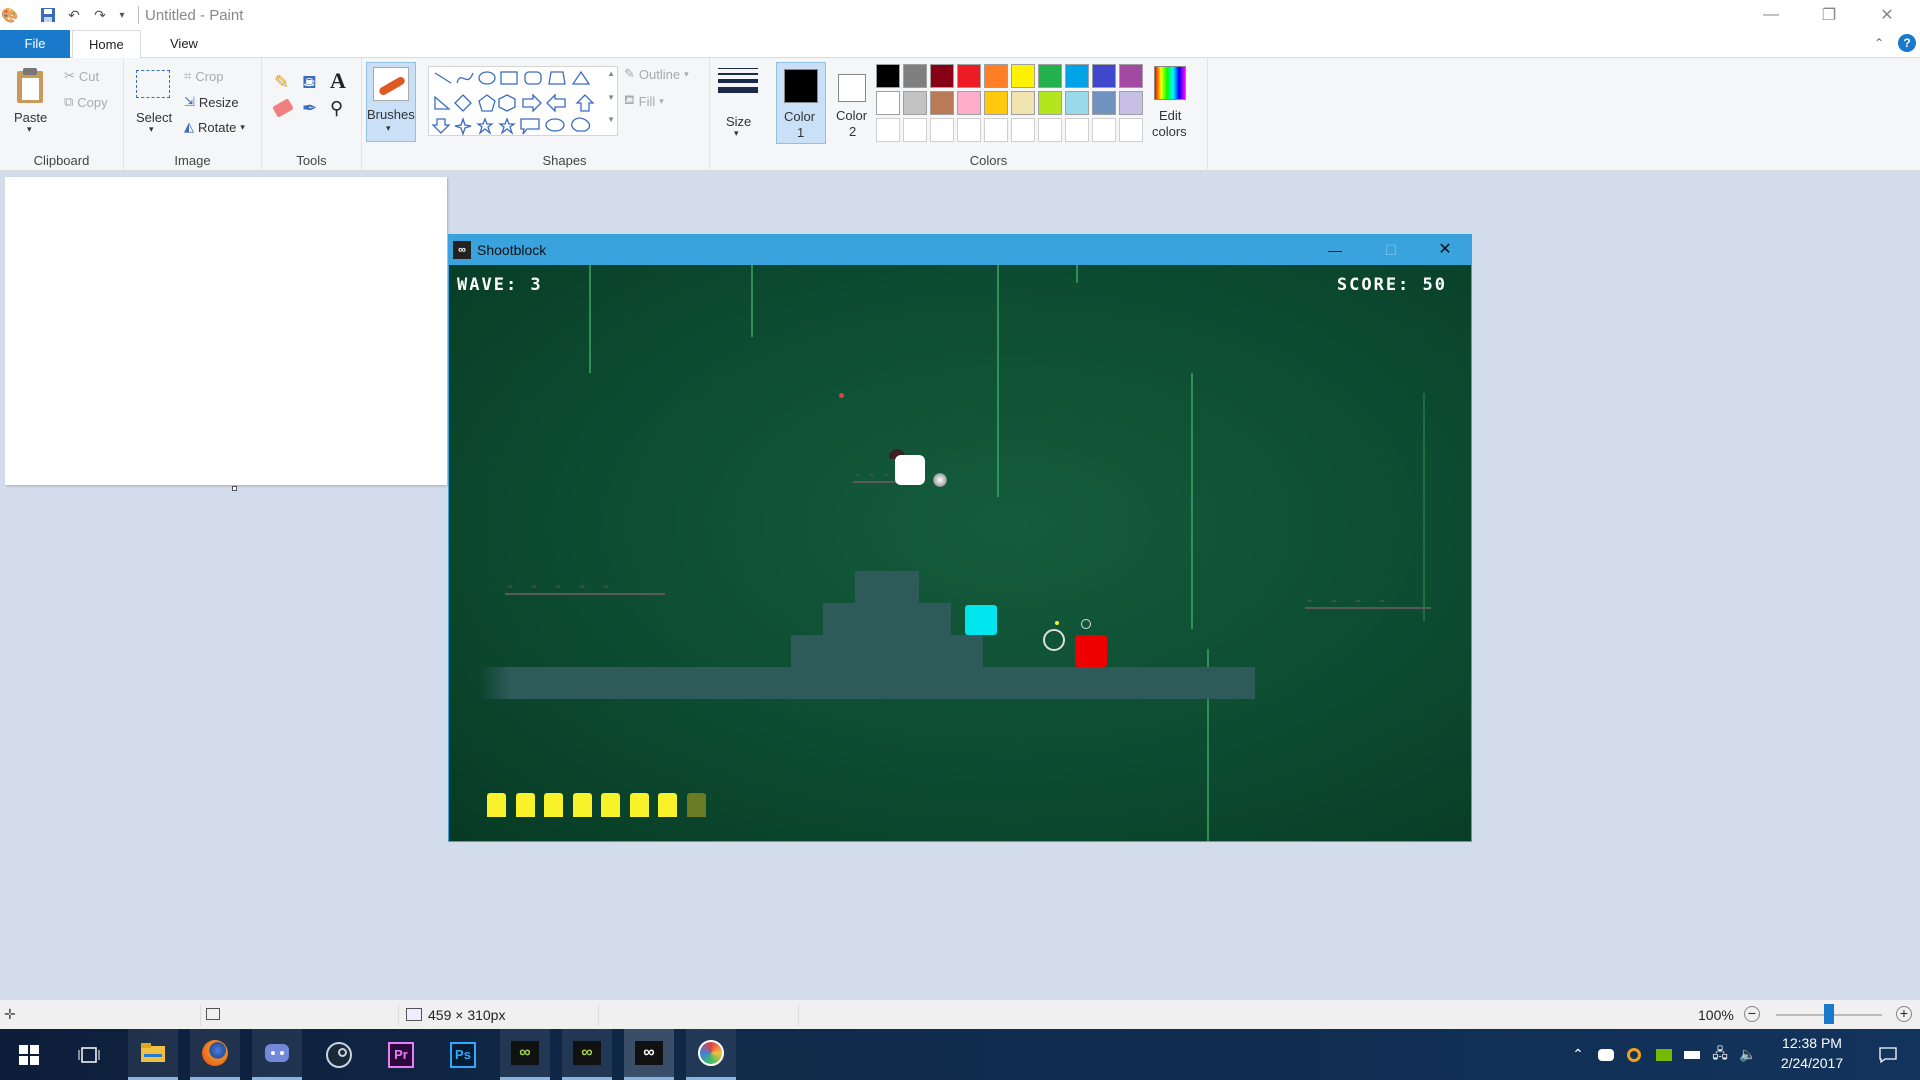 The width and height of the screenshot is (1920, 1080). I want to click on cut-button: ✂ Cut, so click(81, 76).